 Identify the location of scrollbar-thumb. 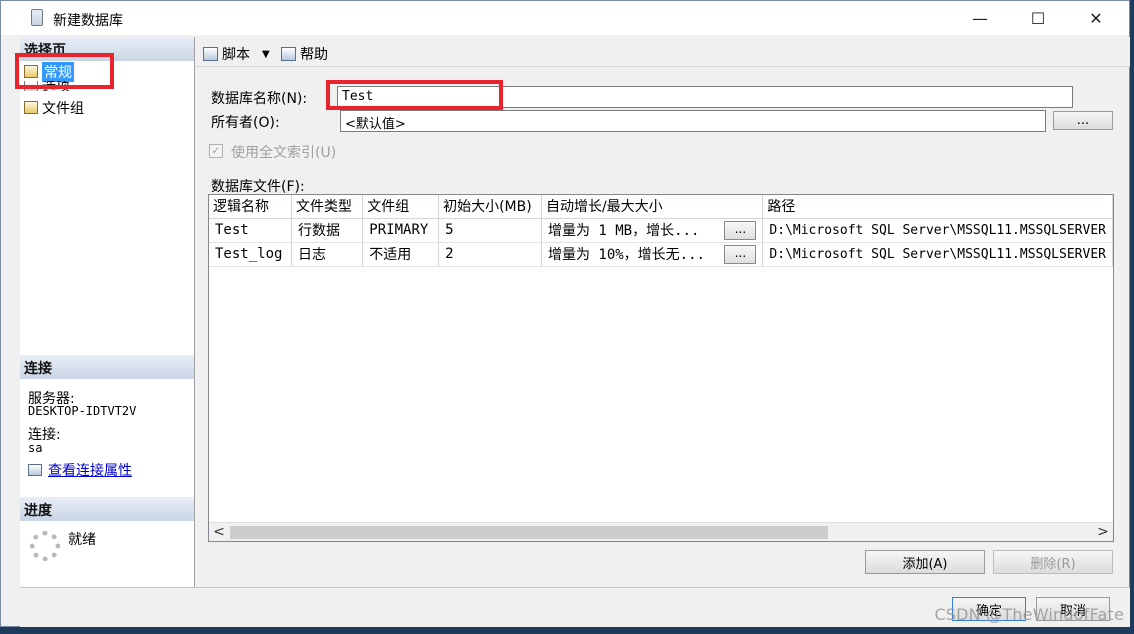
(529, 532).